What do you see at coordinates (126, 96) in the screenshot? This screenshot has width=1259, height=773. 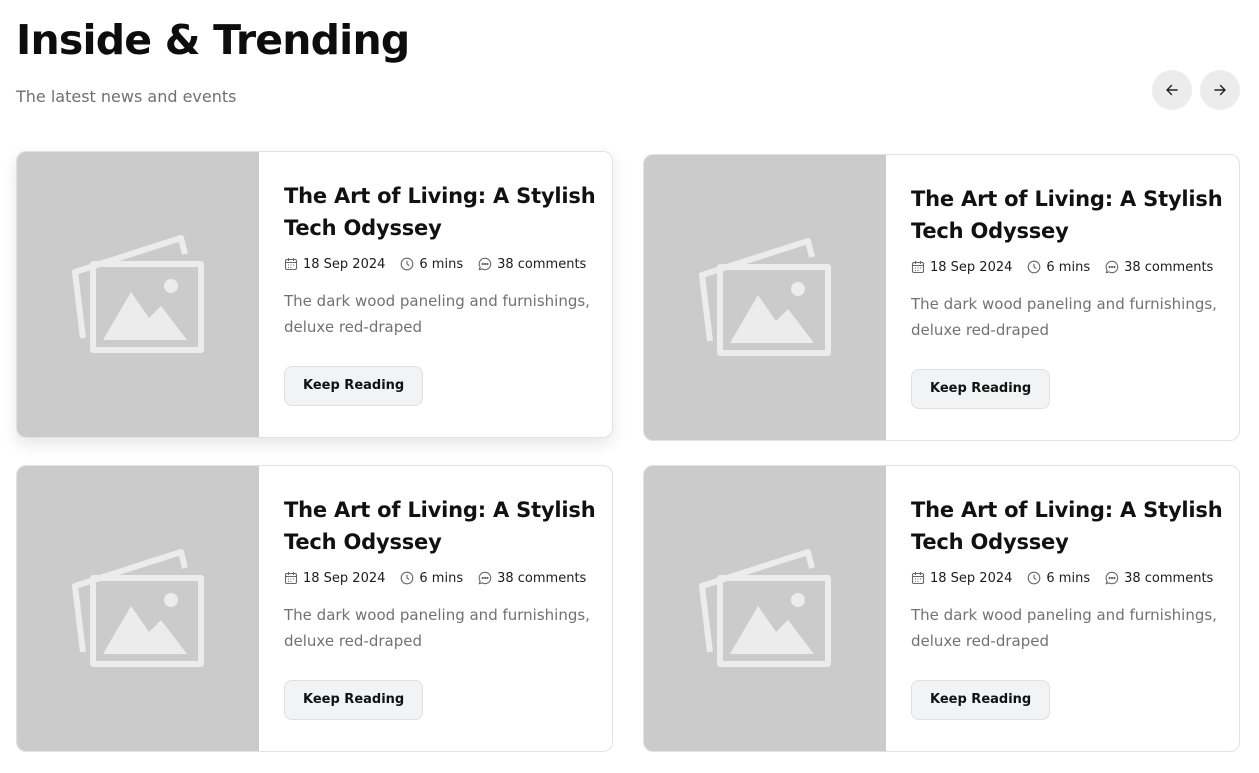 I see `page-subtitle: The latest news and events` at bounding box center [126, 96].